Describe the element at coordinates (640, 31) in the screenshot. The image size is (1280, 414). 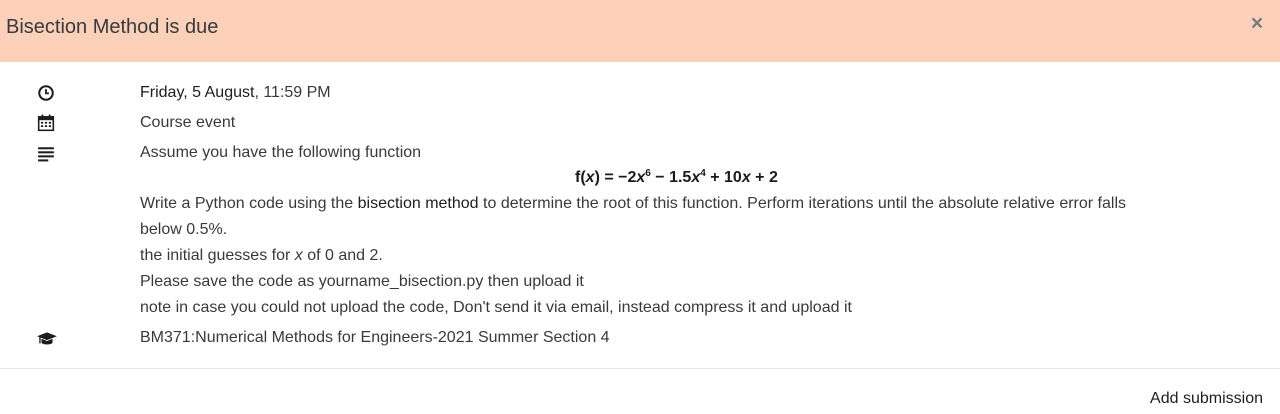
I see `modal-header: Bisection Method is due ×` at that location.